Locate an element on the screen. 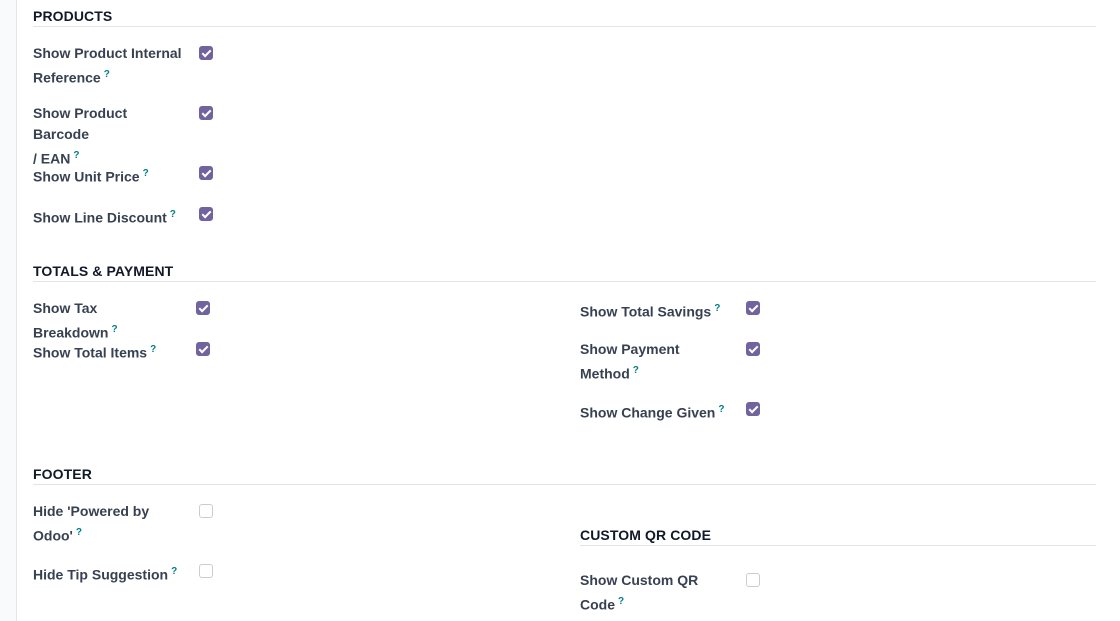 This screenshot has height=621, width=1120. setting-label-tax-breakdown: Show Tax Breakdown? is located at coordinates (75, 320).